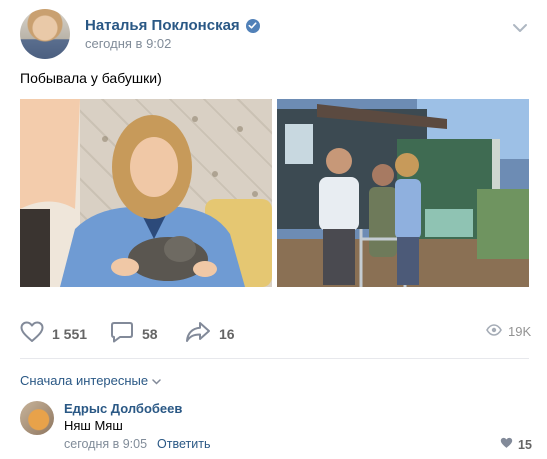 The image size is (547, 459). I want to click on post-author-name: Наталья Поклонская, so click(172, 25).